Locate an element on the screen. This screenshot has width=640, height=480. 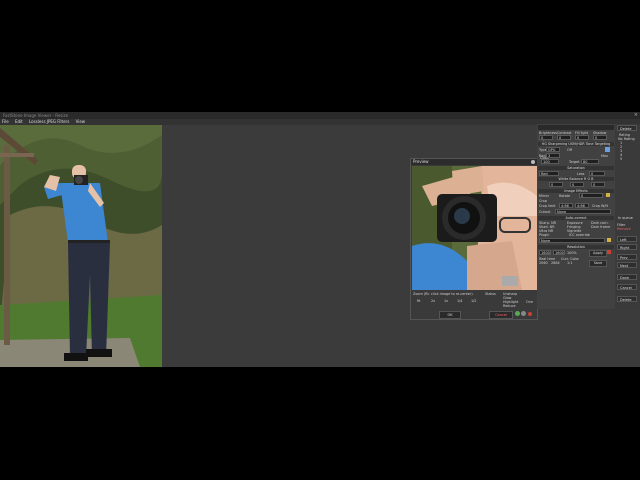
sharpen-section: HG Sharpening USM/HDR Tone Targeting is located at coordinates (576, 144).